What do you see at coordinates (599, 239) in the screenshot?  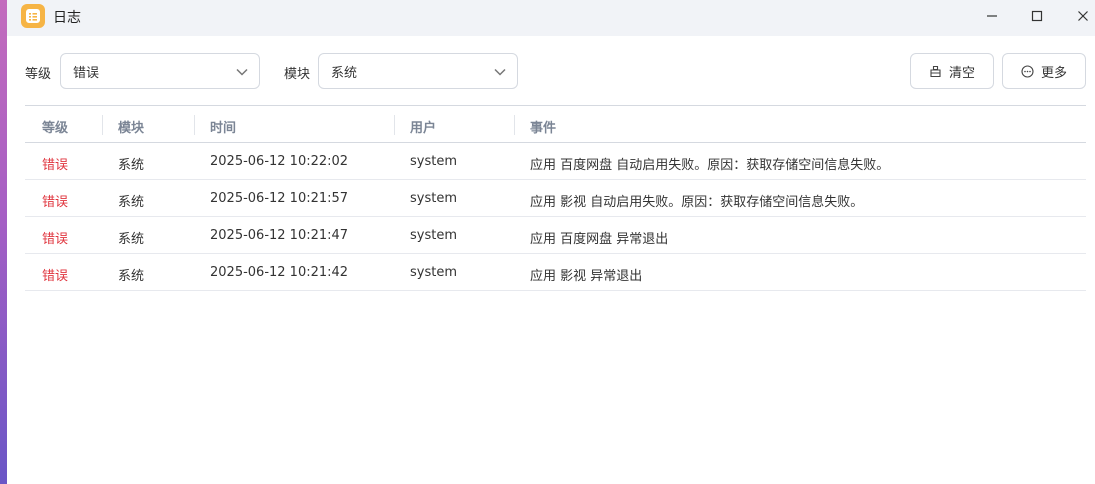 I see `cell-event: 应用 百度网盘 异常退出` at bounding box center [599, 239].